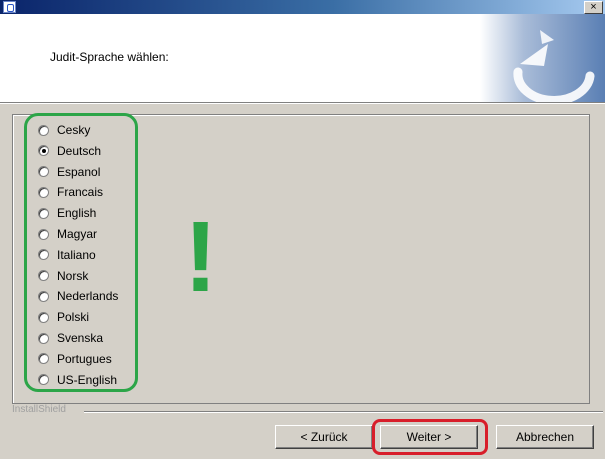 The width and height of the screenshot is (605, 459). Describe the element at coordinates (81, 252) in the screenshot. I see `highlight-outline-green` at that location.